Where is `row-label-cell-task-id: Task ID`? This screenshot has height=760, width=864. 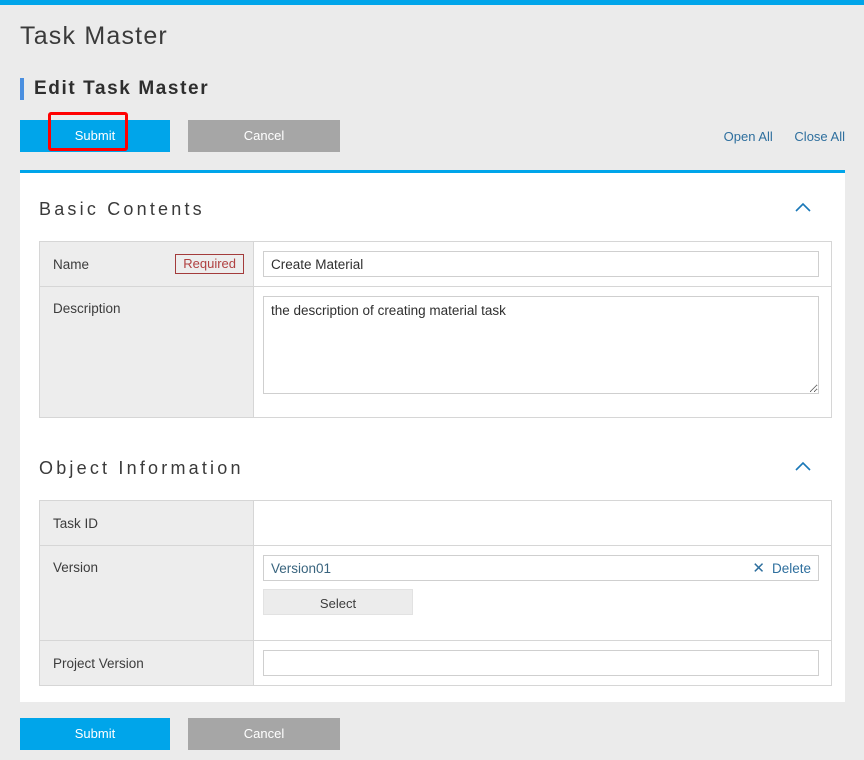 row-label-cell-task-id: Task ID is located at coordinates (146, 523).